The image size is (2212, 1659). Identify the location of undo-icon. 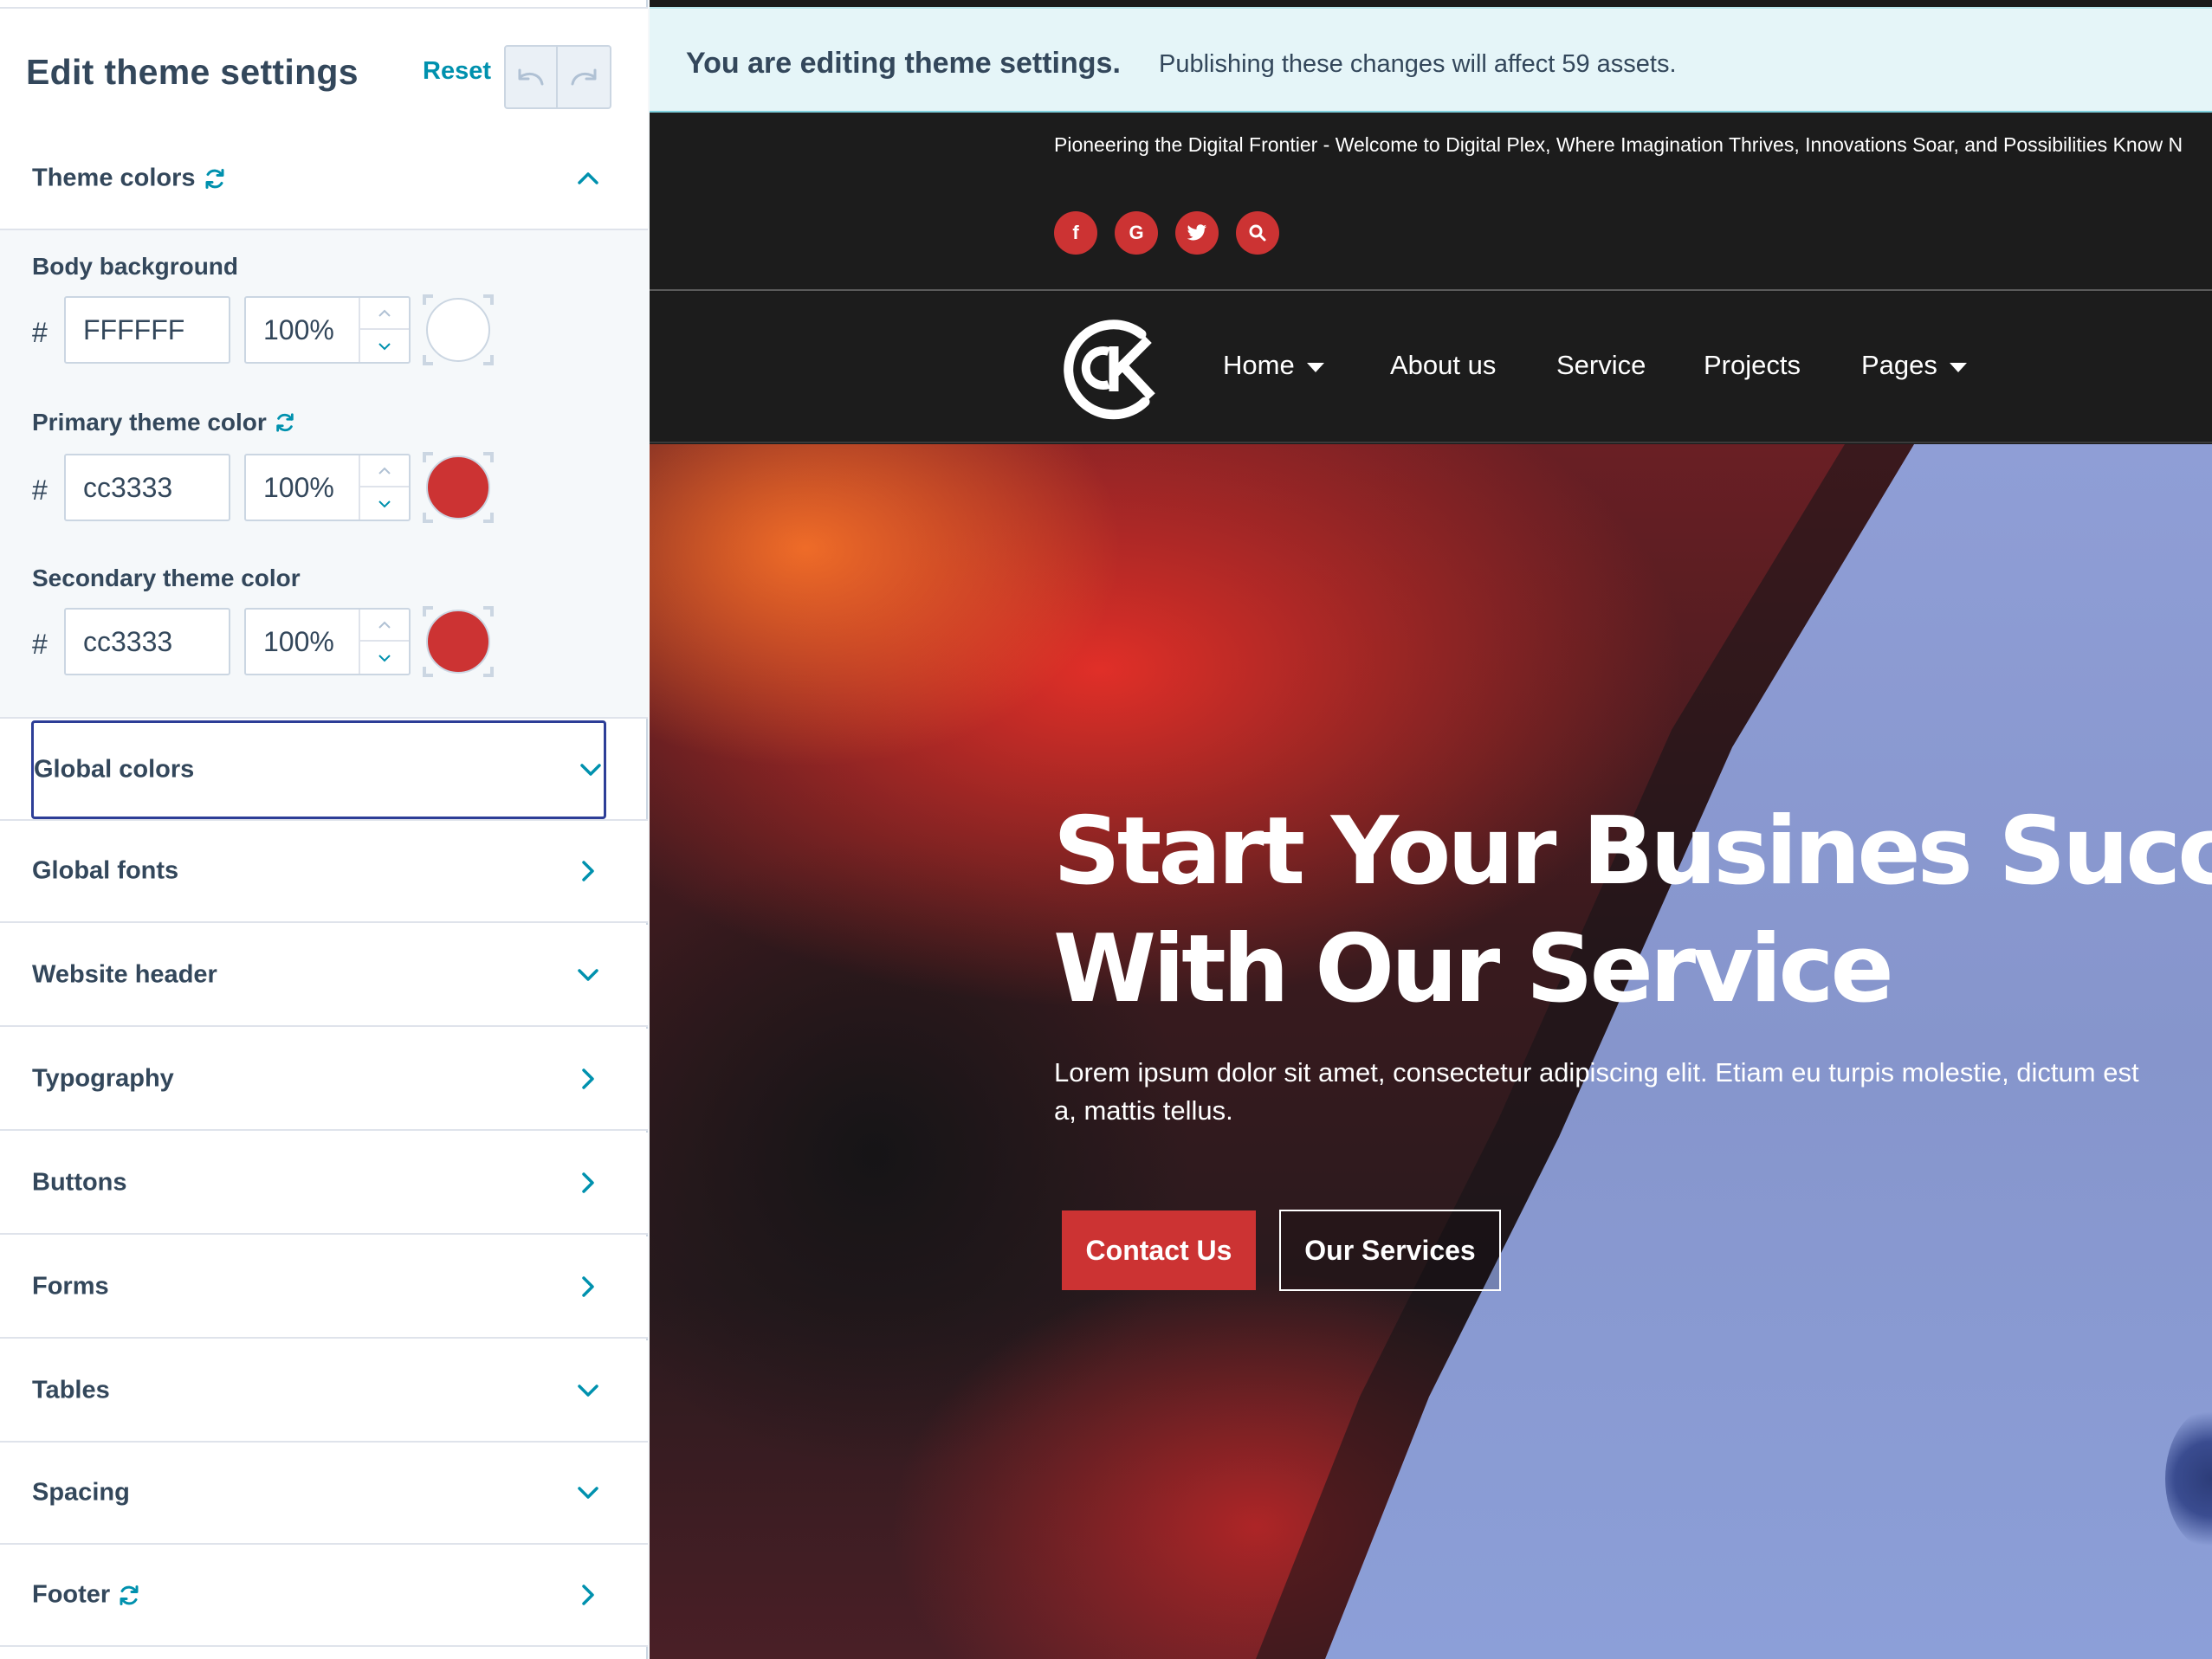
(531, 77).